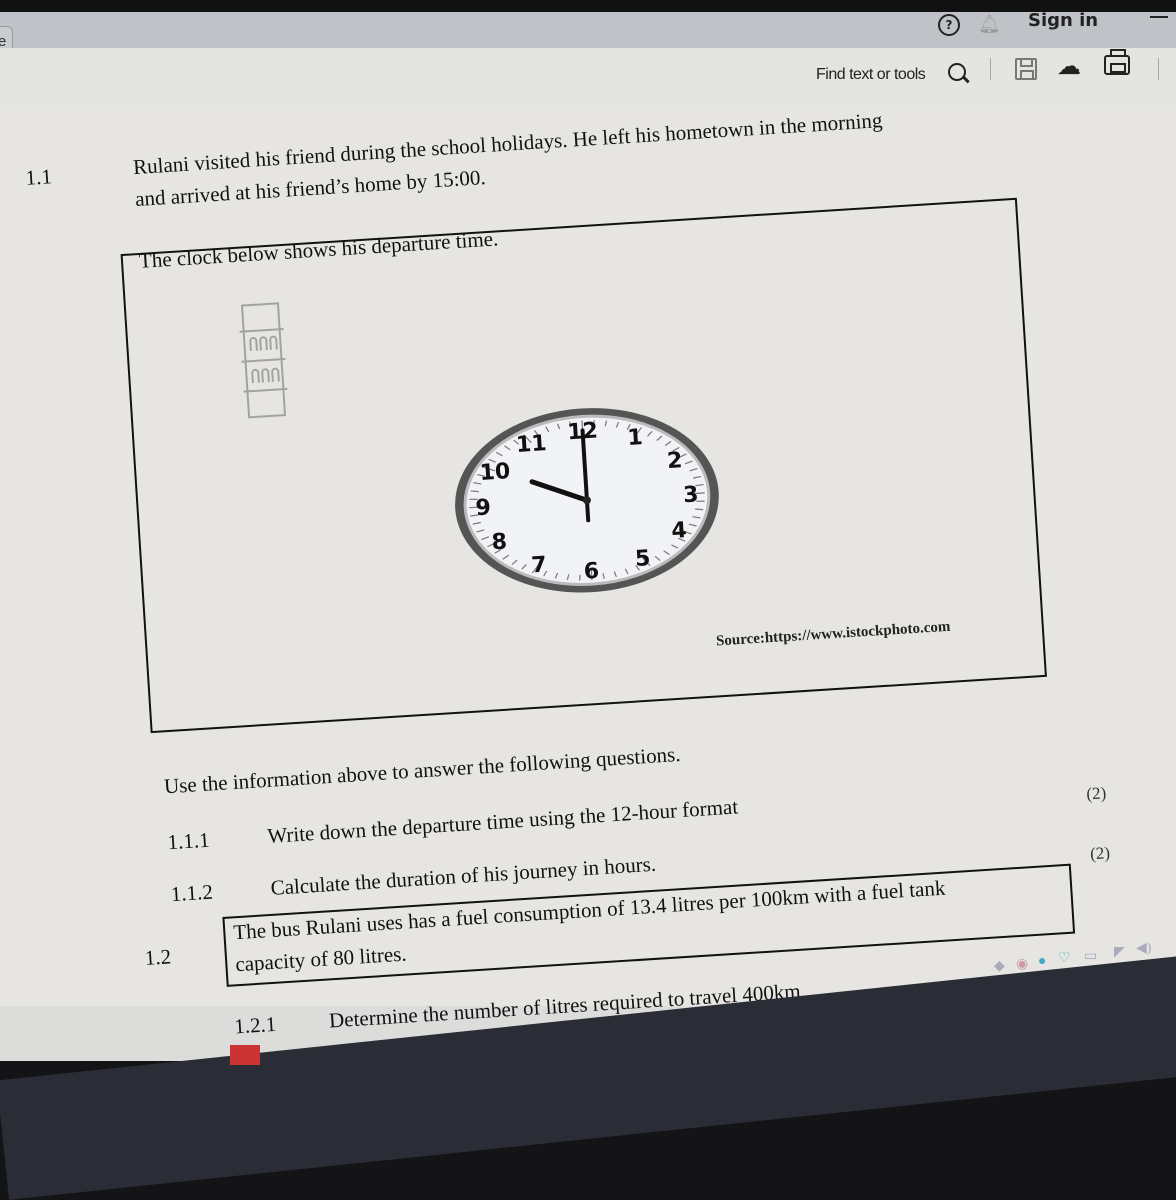 The height and width of the screenshot is (1200, 1176). Describe the element at coordinates (539, 566) in the screenshot. I see `clock-numeral: 7` at that location.